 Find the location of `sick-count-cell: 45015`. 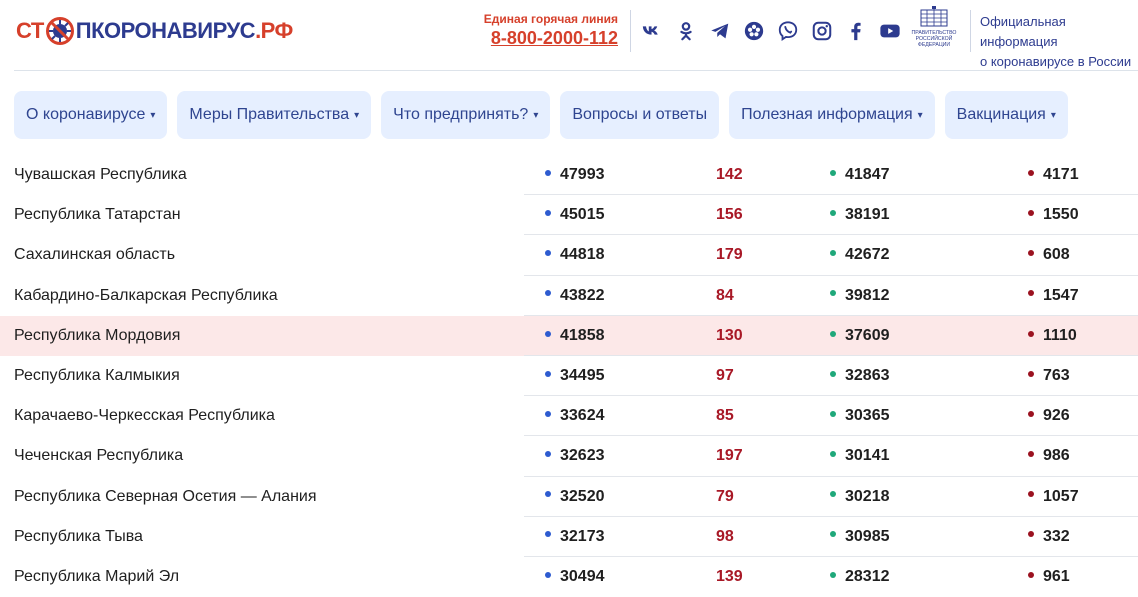

sick-count-cell: 45015 is located at coordinates (575, 215).